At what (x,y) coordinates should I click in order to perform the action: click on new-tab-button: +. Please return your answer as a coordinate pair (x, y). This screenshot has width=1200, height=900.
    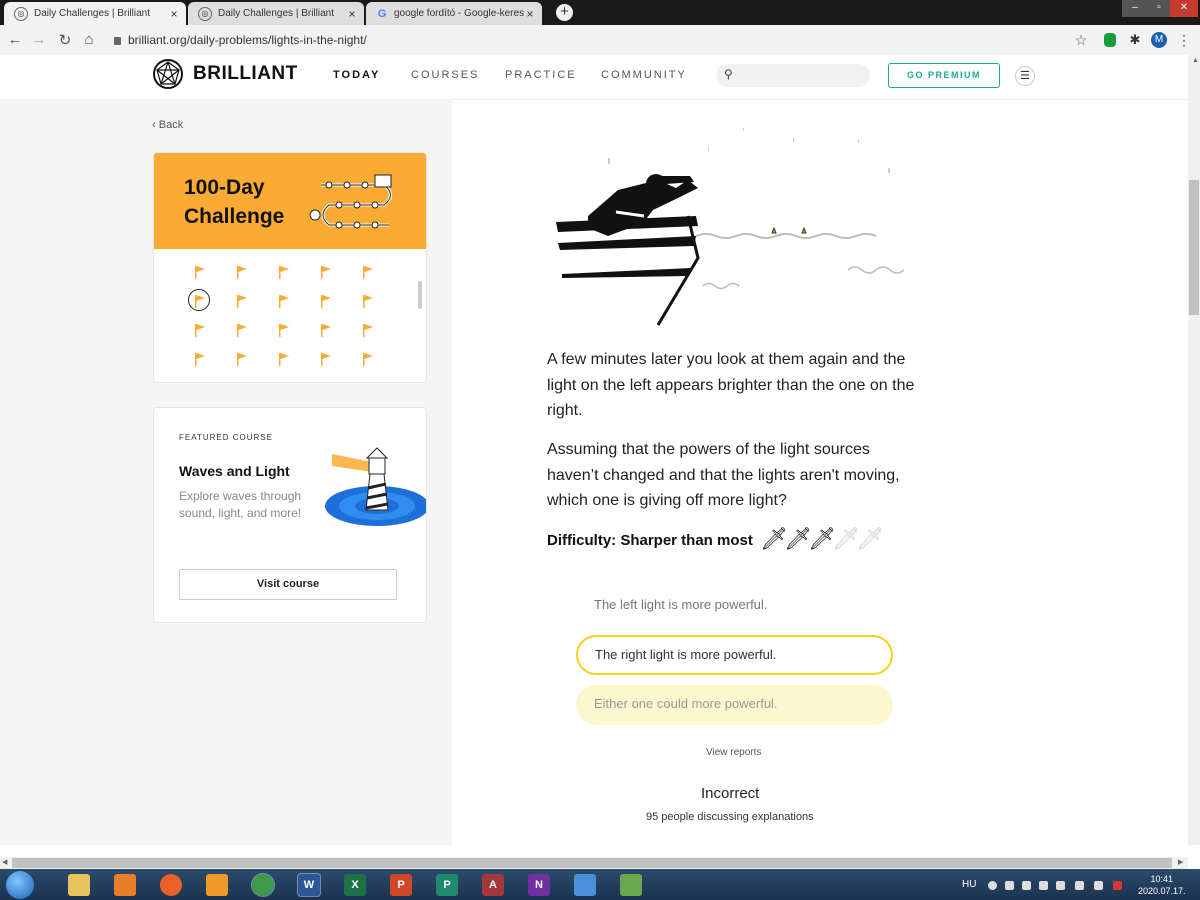
    Looking at the image, I should click on (564, 12).